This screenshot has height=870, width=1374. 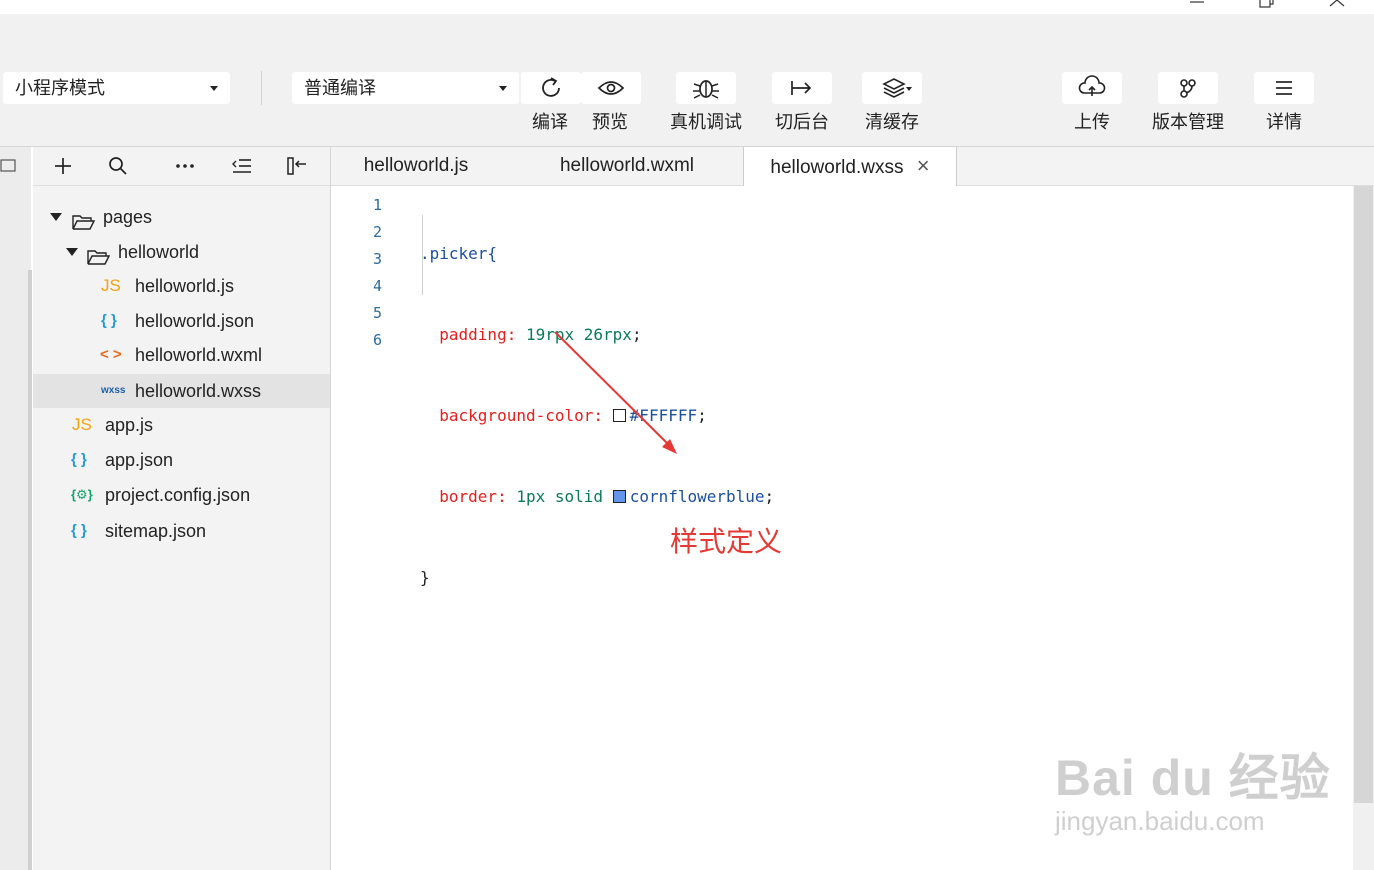 I want to click on tree-item-label: helloworld.js, so click(x=185, y=286).